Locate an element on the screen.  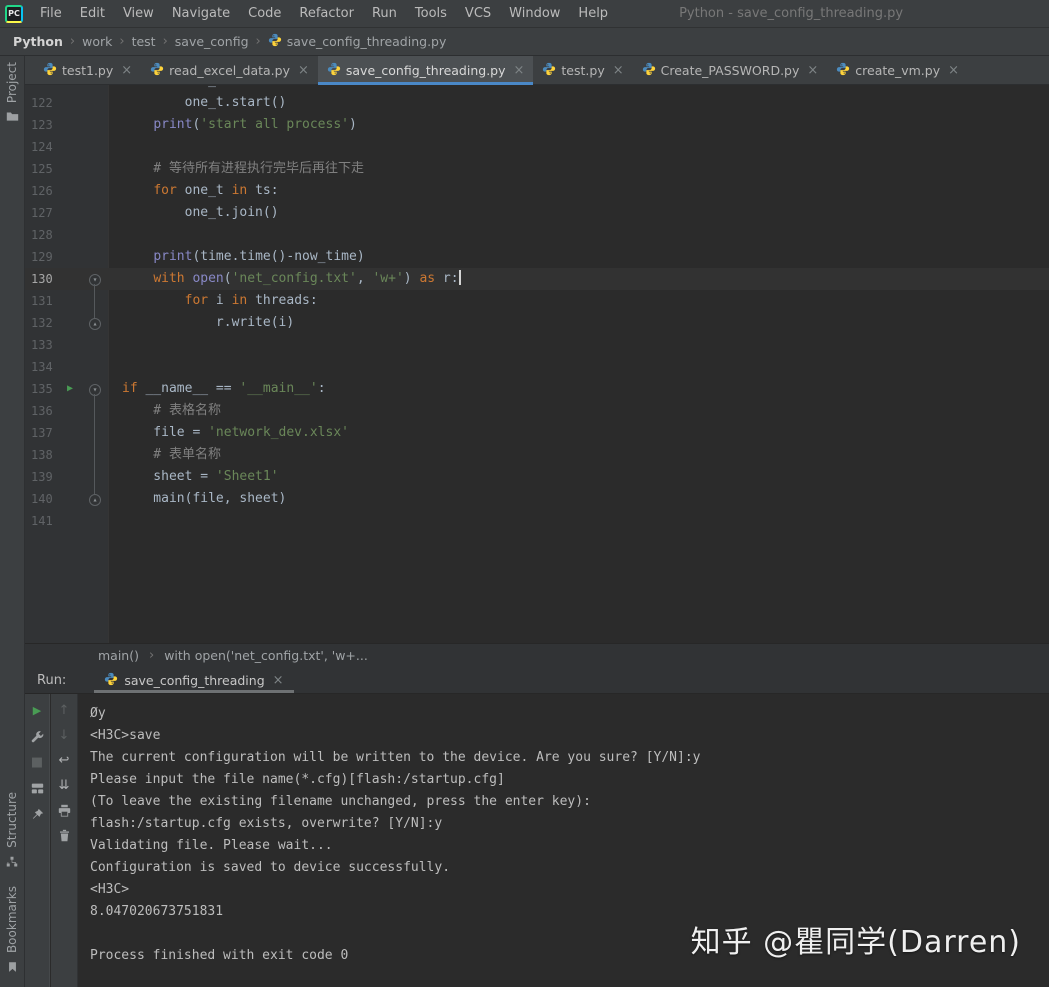
code-text: file = 'network_dev.xlsx' is located at coordinates (229, 433).